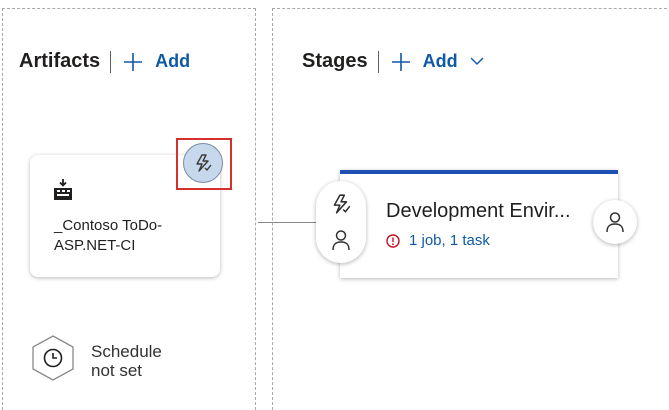  I want to click on error-circle-icon, so click(393, 240).